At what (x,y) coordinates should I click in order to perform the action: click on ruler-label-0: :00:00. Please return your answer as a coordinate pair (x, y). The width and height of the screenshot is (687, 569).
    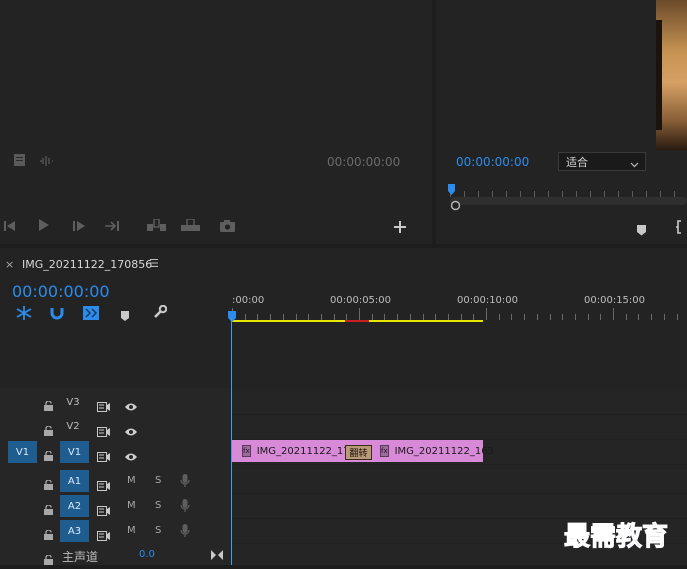
    Looking at the image, I should click on (248, 300).